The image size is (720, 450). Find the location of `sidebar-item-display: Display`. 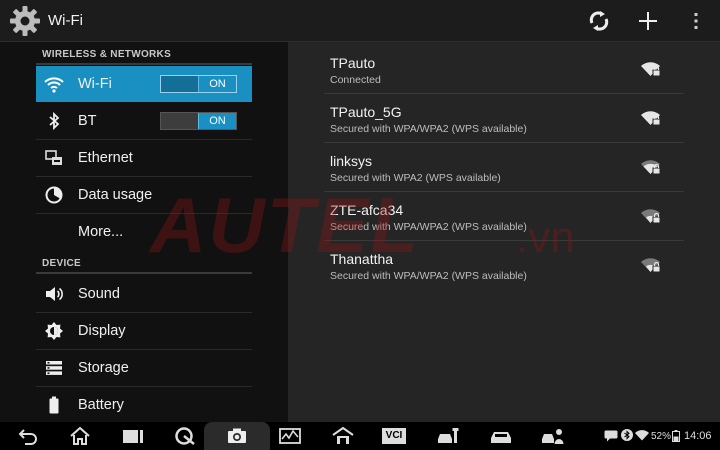

sidebar-item-display: Display is located at coordinates (144, 331).